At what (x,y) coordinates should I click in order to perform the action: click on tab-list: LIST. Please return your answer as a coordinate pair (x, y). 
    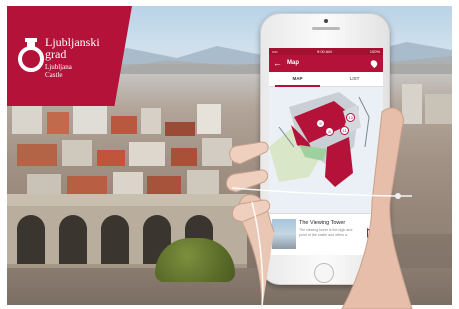
    Looking at the image, I should click on (354, 78).